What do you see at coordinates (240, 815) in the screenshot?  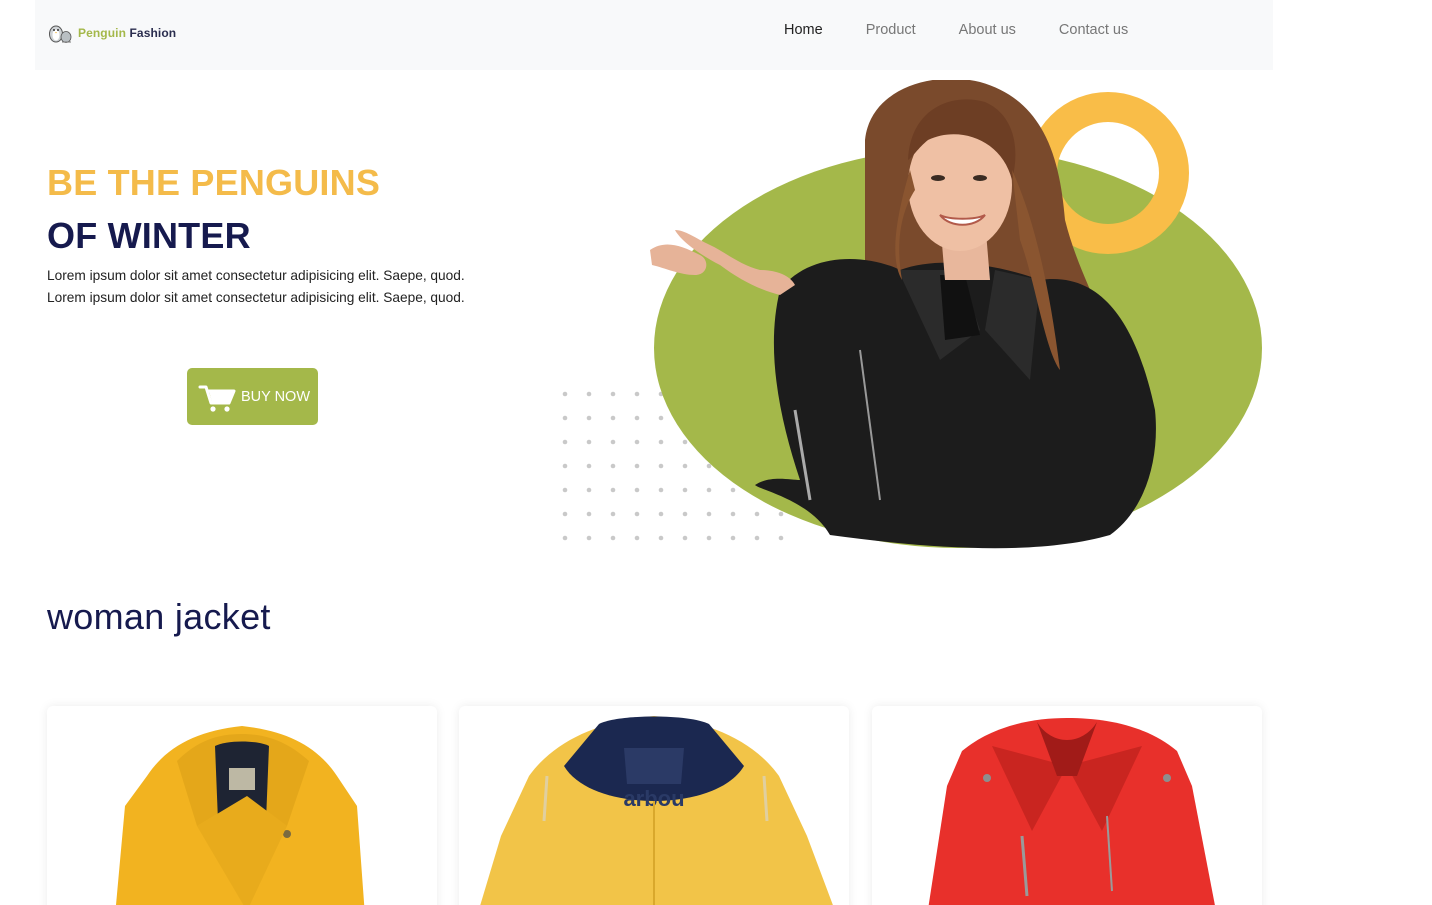 I see `yellow-coat-image` at bounding box center [240, 815].